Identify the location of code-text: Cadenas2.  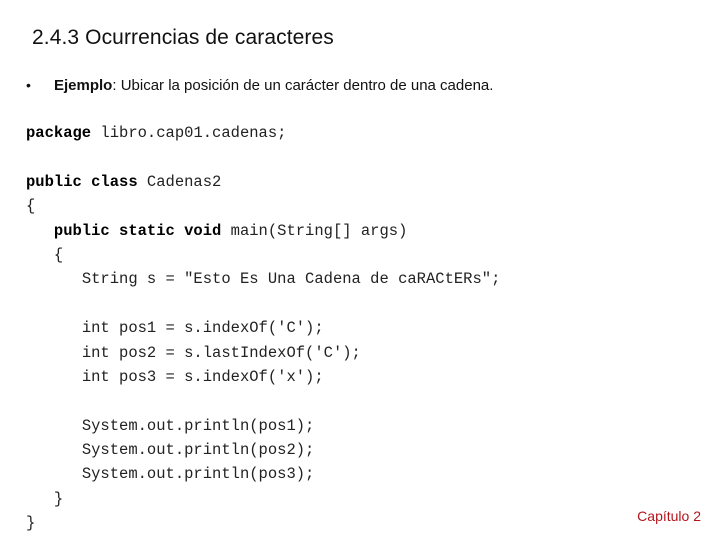
(179, 181).